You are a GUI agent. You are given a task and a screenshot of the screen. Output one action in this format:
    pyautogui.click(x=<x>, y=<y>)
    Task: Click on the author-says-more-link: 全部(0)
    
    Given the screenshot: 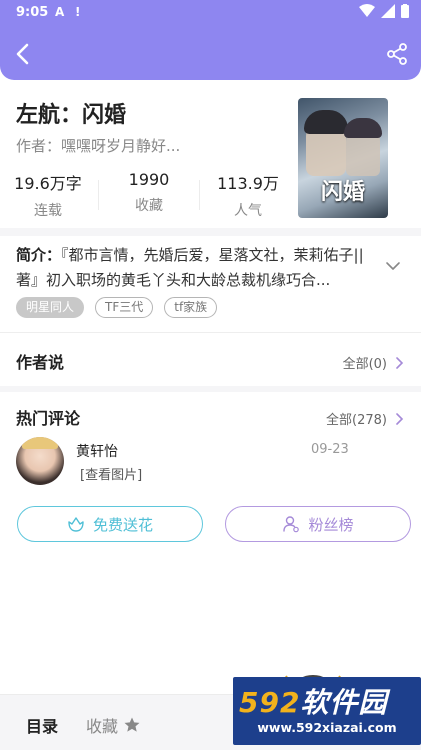 What is the action you would take?
    pyautogui.click(x=374, y=362)
    